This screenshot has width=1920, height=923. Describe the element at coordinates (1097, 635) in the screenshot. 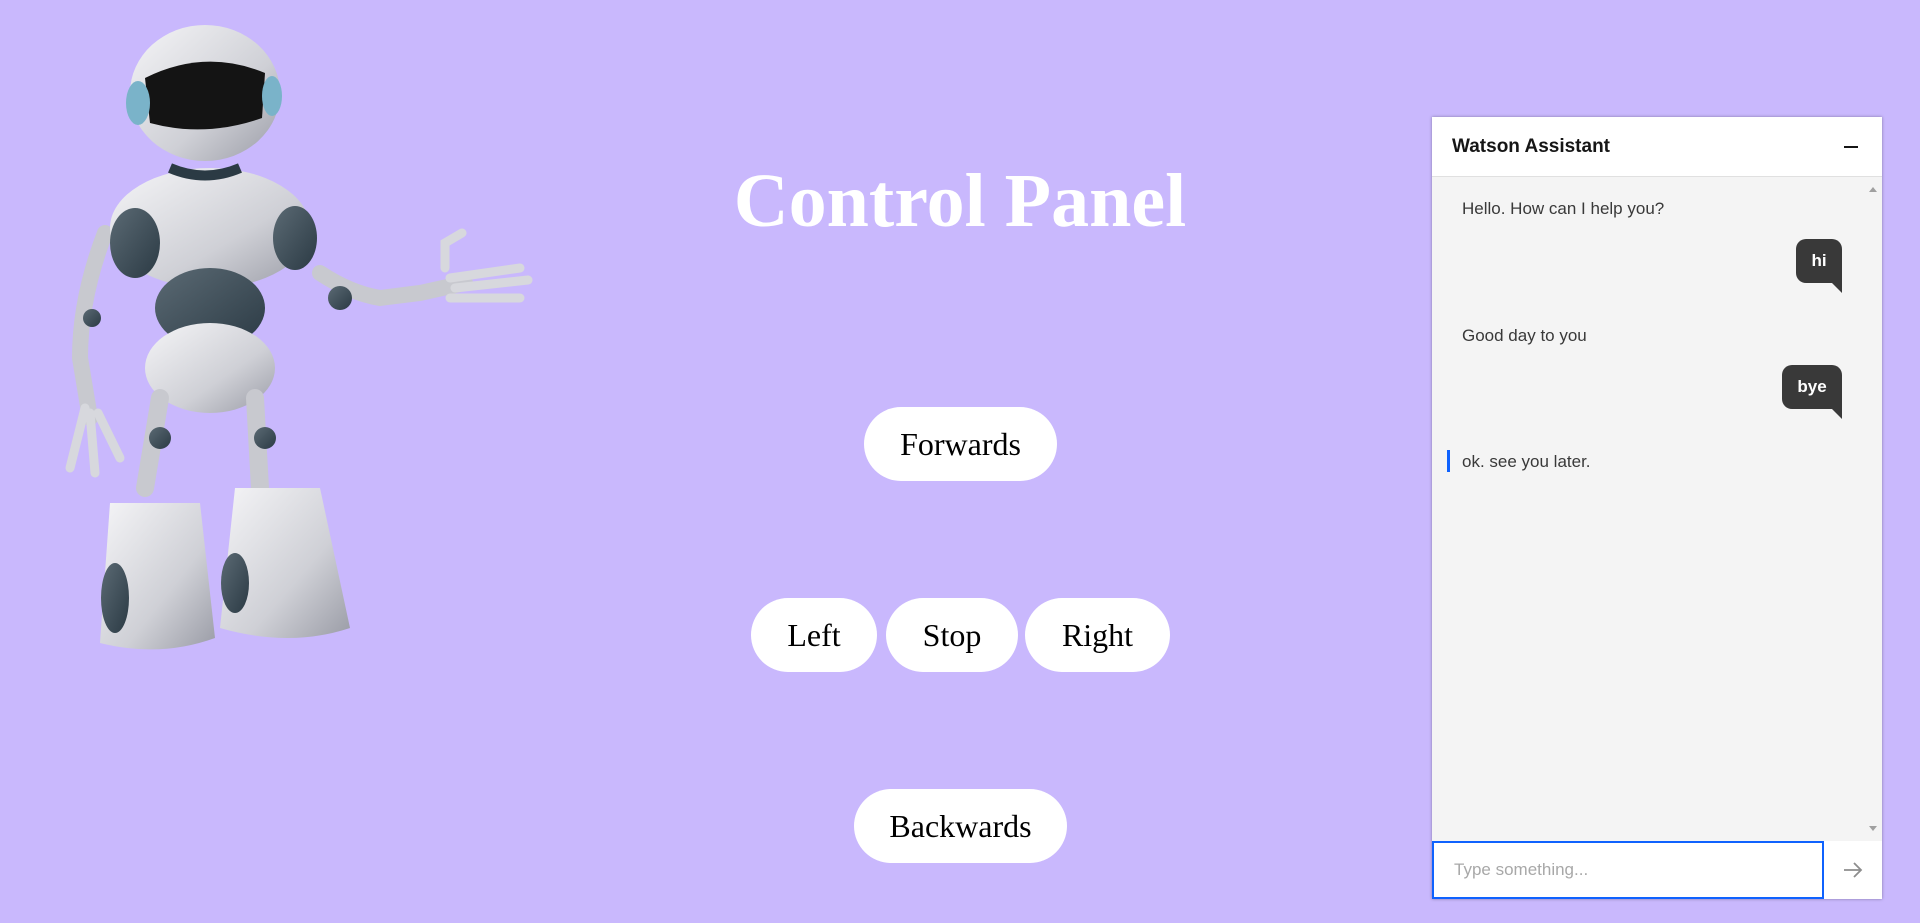

I see `right-button: Right` at that location.